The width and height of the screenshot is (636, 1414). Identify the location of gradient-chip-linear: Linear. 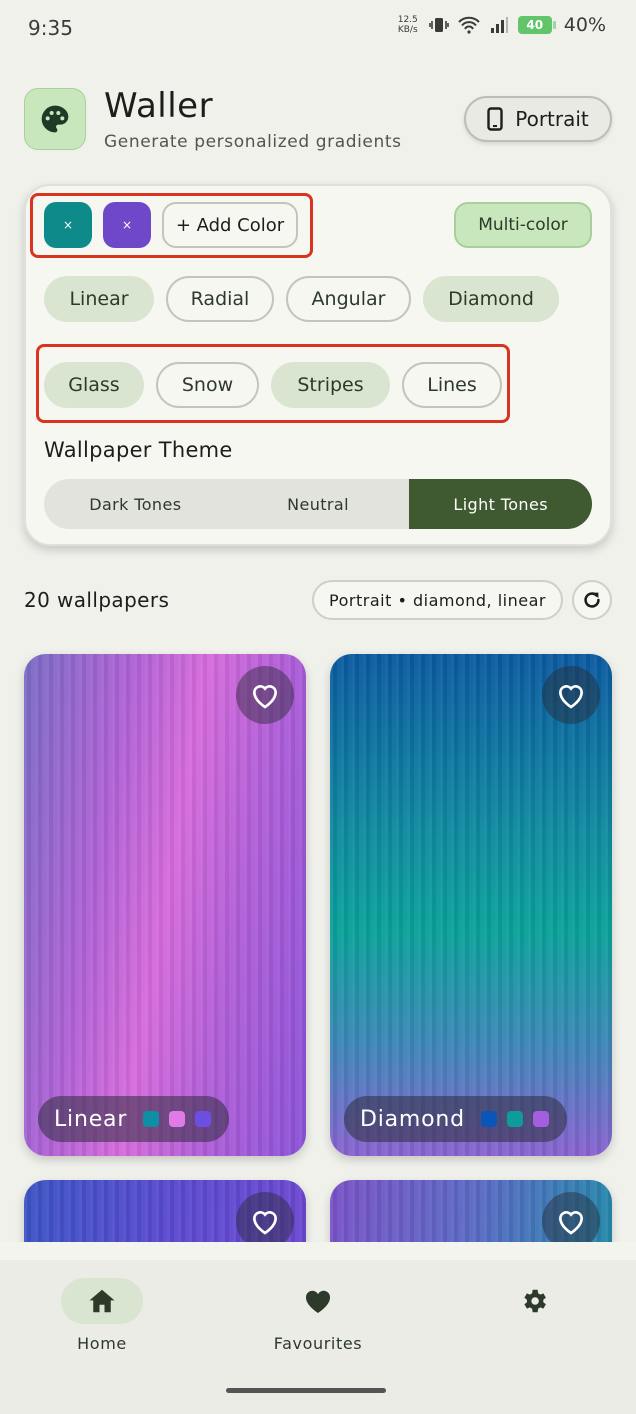
(99, 299).